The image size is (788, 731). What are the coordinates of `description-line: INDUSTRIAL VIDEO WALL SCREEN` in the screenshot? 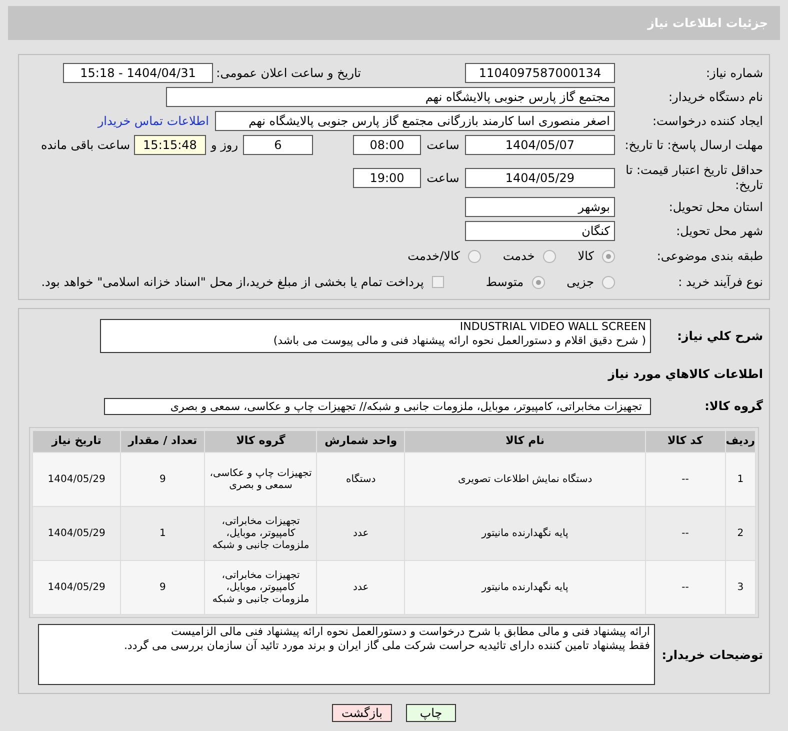 It's located at (552, 327).